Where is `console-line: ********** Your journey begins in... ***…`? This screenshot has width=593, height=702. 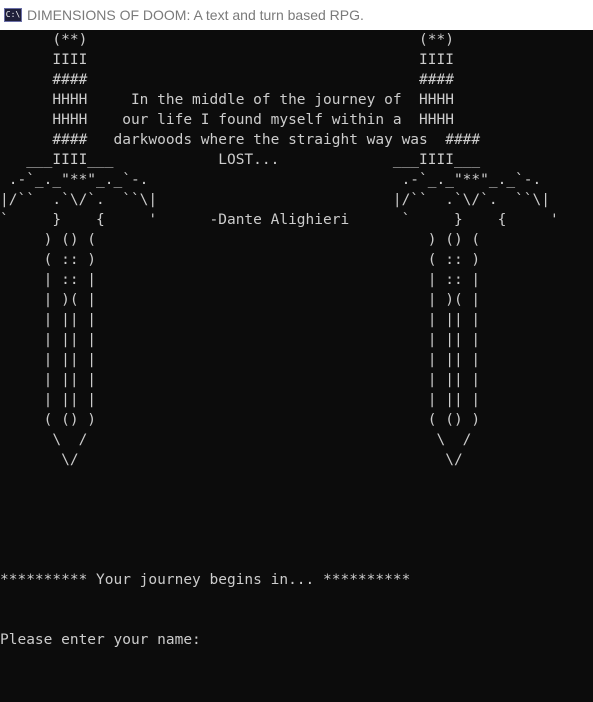
console-line: ********** Your journey begins in... ***… is located at coordinates (205, 580).